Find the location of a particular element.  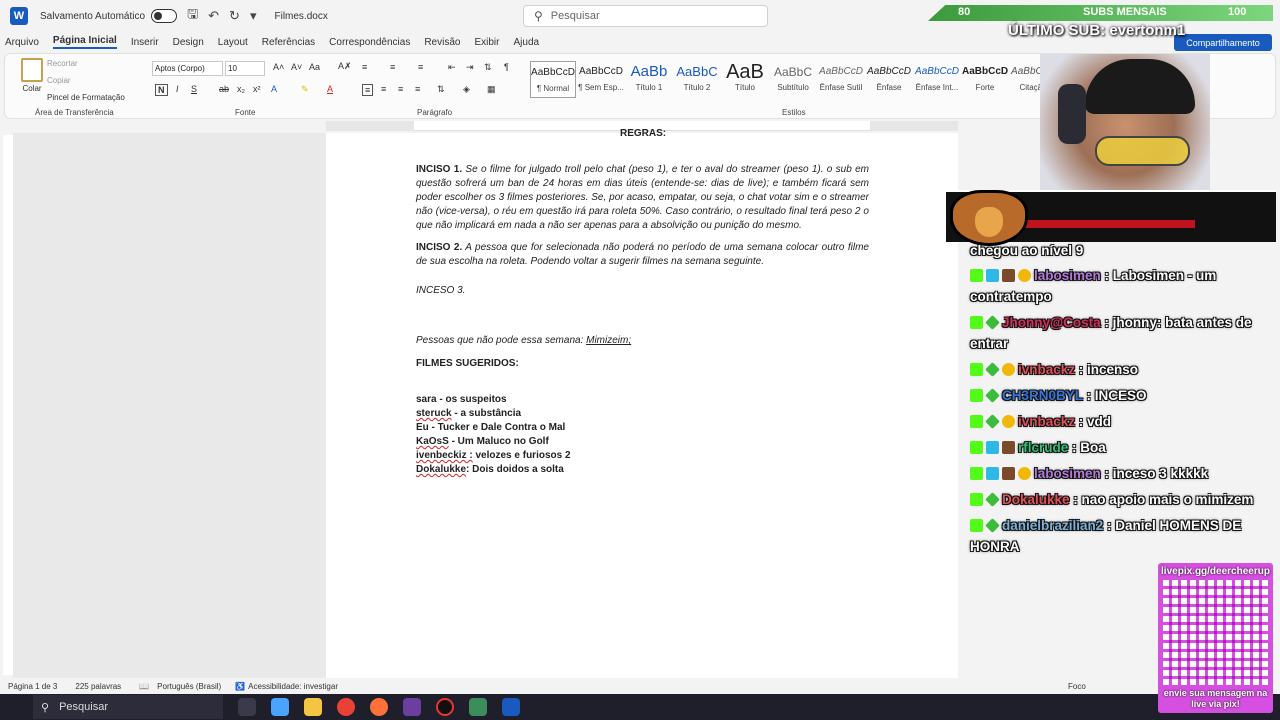

tab-layout: Layout is located at coordinates (233, 42).